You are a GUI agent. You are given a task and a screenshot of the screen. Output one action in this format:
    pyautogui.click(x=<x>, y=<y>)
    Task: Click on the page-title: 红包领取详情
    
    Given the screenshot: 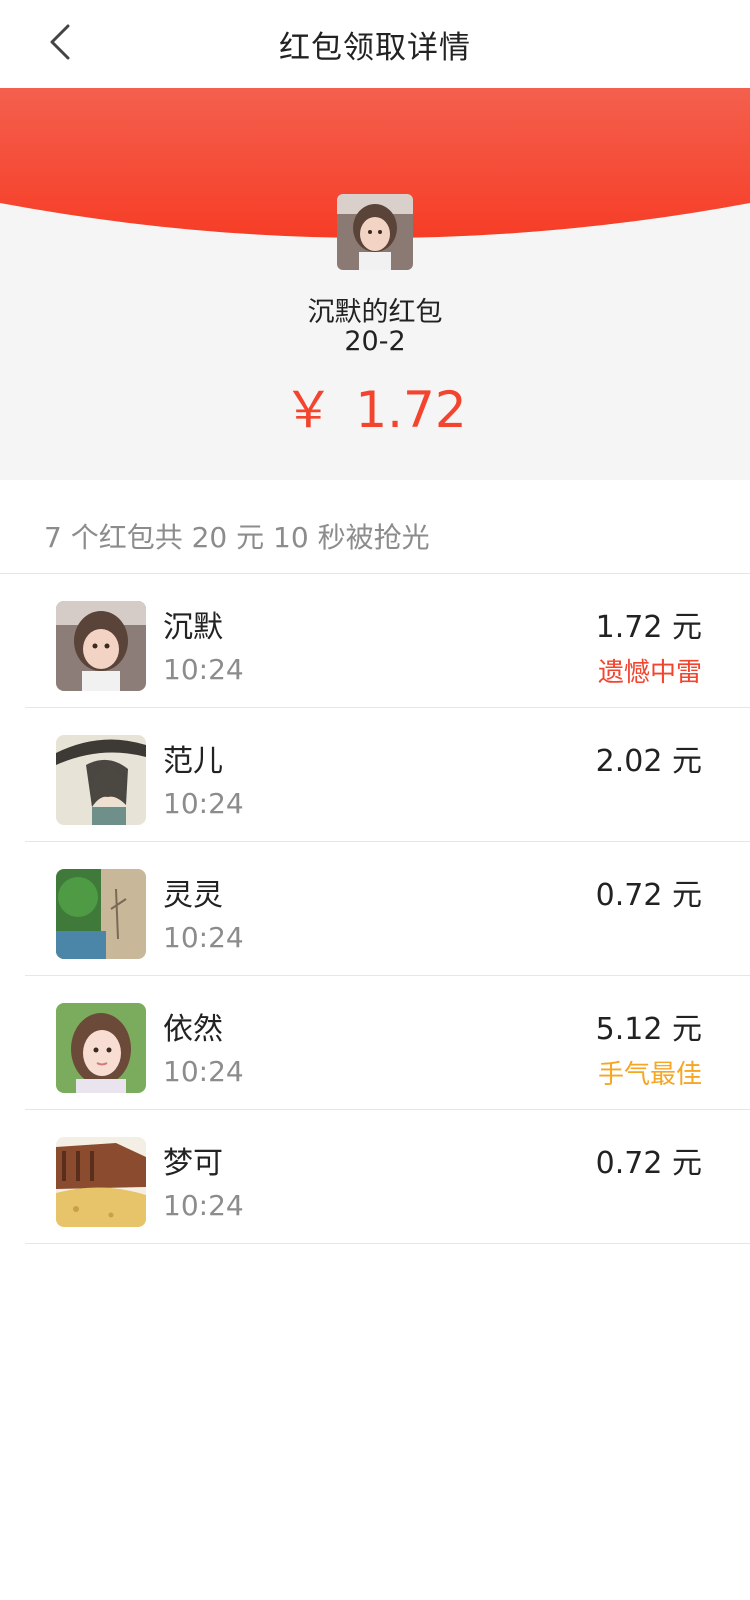 What is the action you would take?
    pyautogui.click(x=375, y=48)
    